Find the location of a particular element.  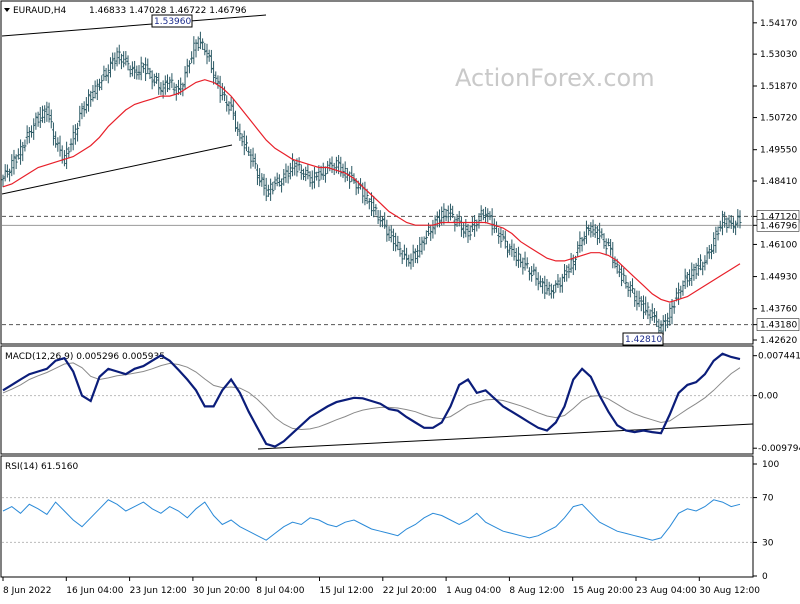

rsi-tick-label: 70 is located at coordinates (768, 499).